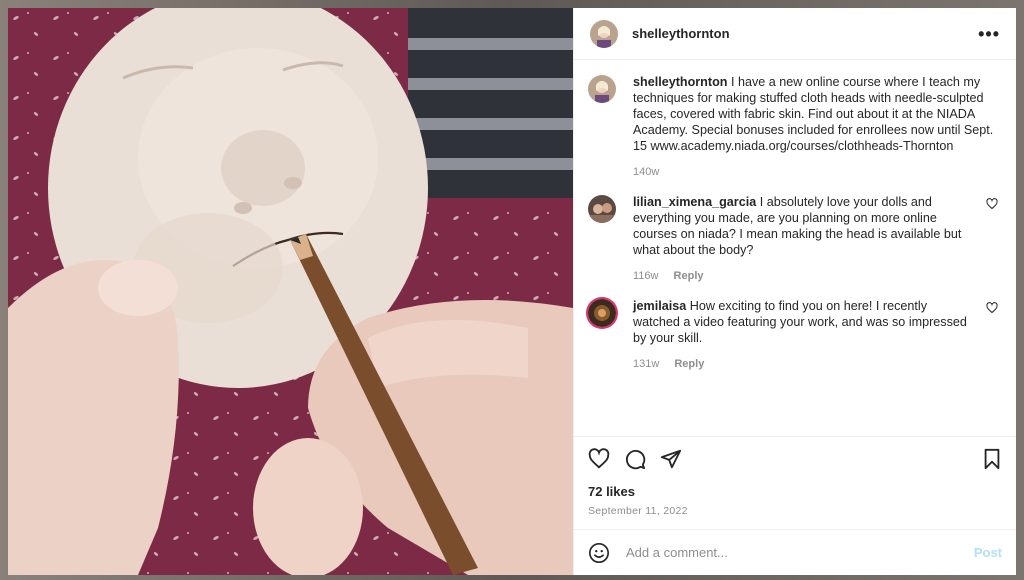 The height and width of the screenshot is (580, 1024). Describe the element at coordinates (659, 306) in the screenshot. I see `comment-username: jemilaisa` at that location.